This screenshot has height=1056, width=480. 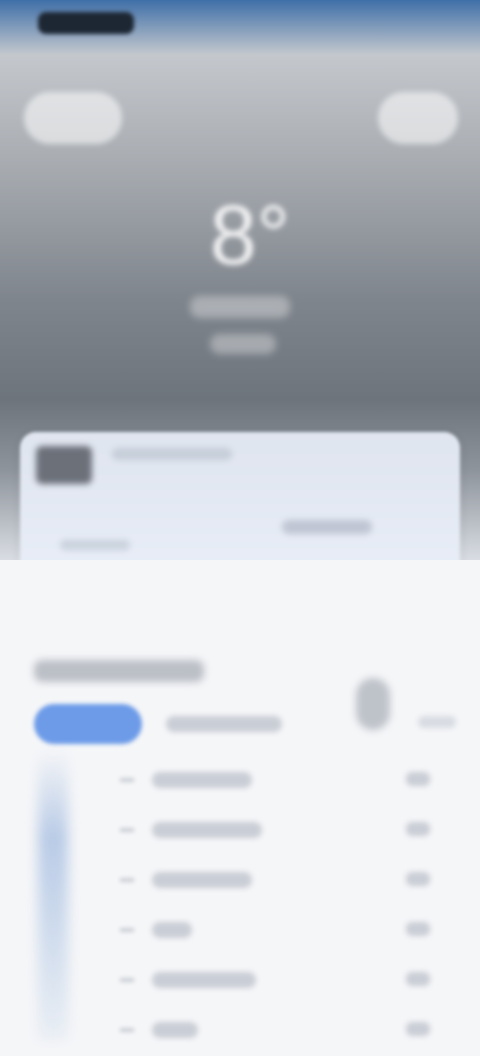 I want to click on alert-title, so click(x=172, y=454).